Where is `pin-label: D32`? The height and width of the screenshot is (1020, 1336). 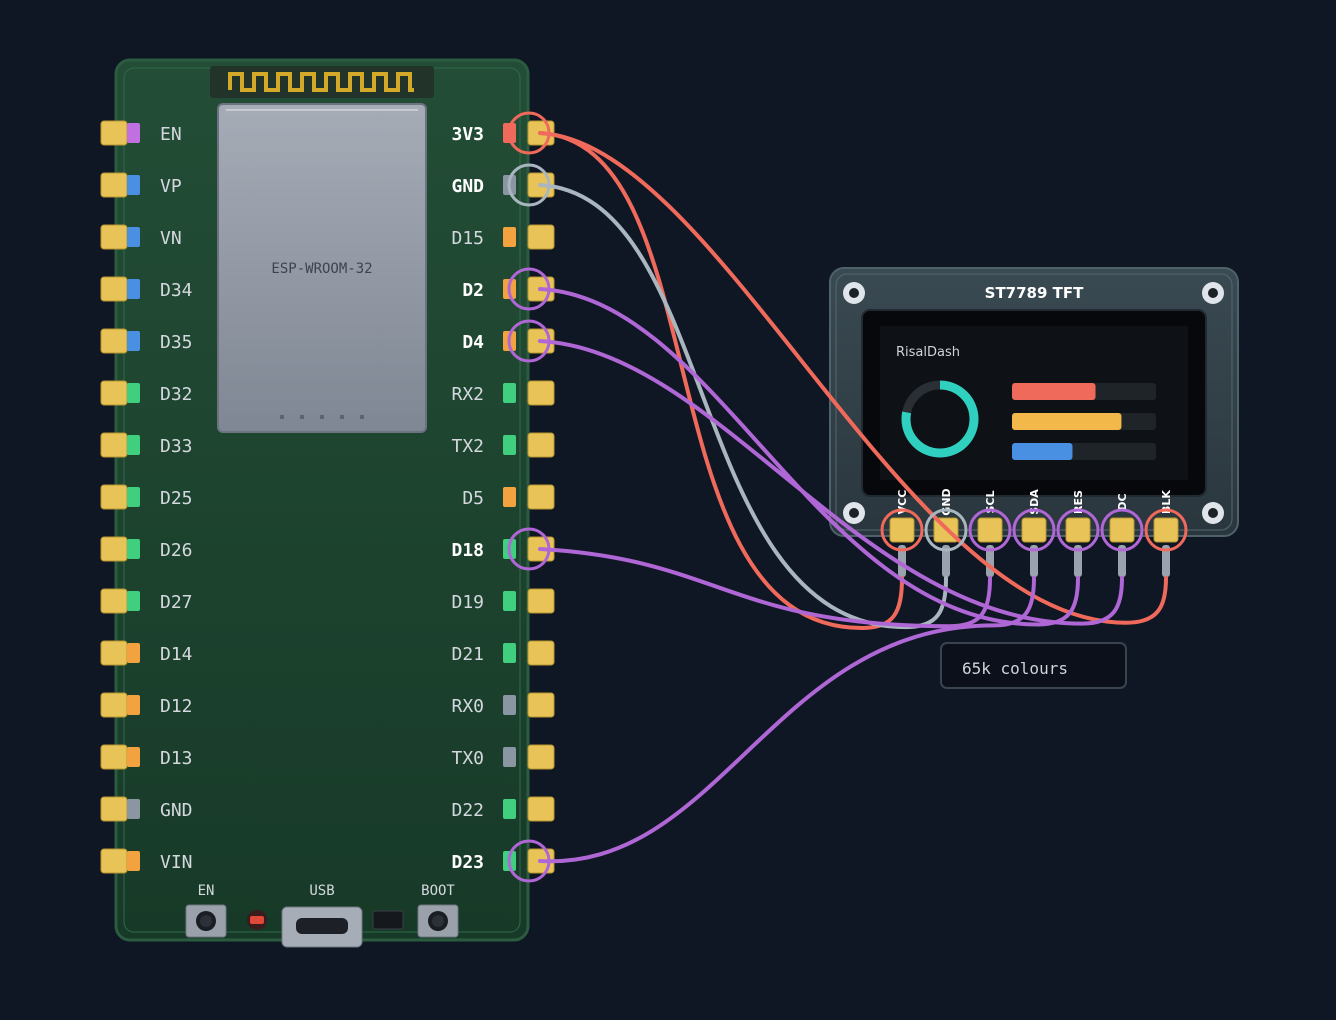
pin-label: D32 is located at coordinates (176, 394).